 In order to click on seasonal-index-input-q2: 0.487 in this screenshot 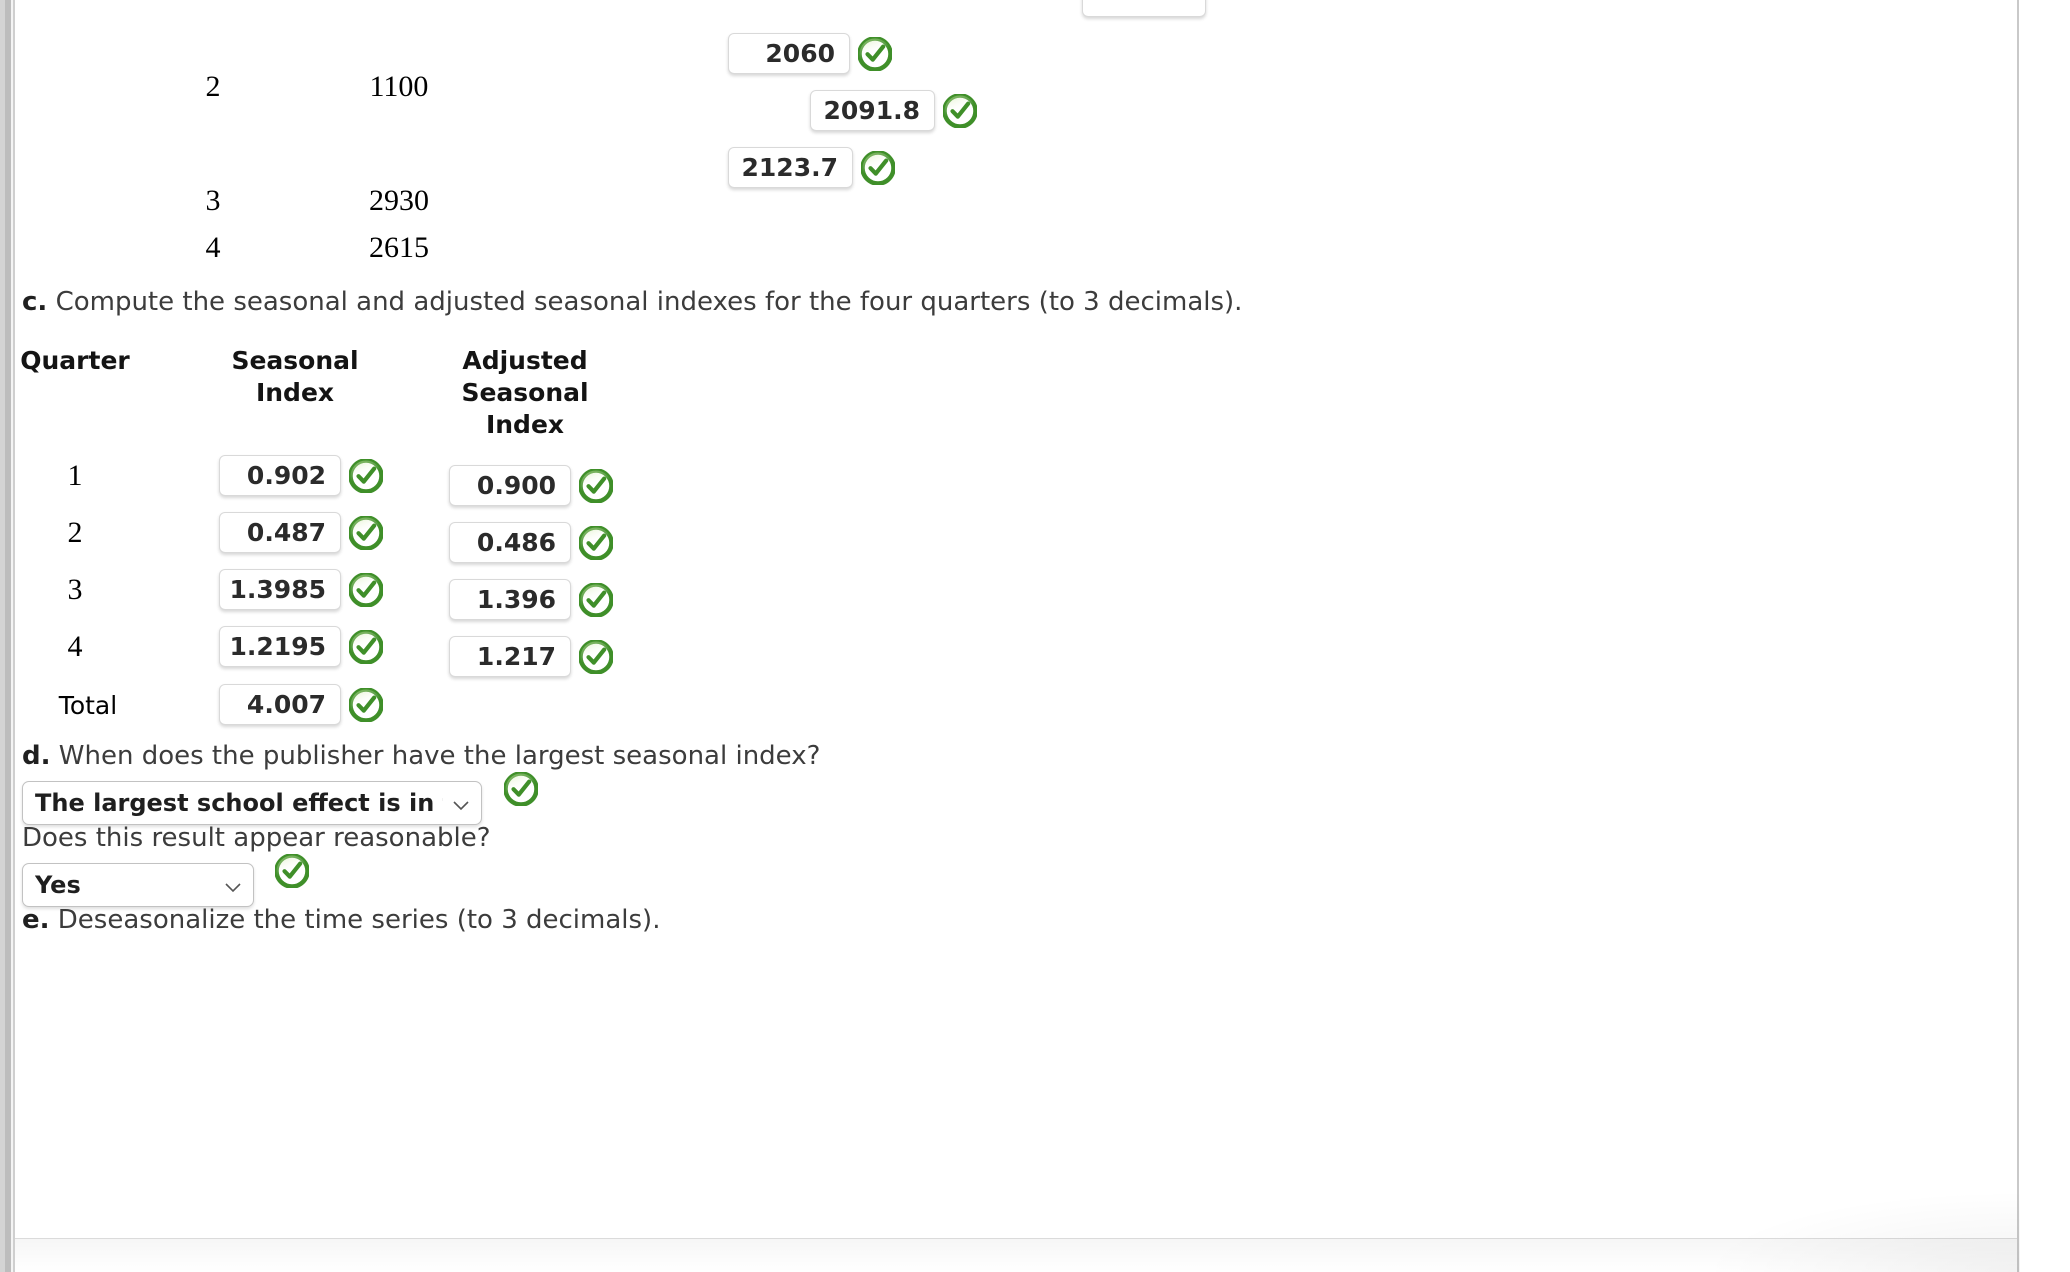, I will do `click(280, 532)`.